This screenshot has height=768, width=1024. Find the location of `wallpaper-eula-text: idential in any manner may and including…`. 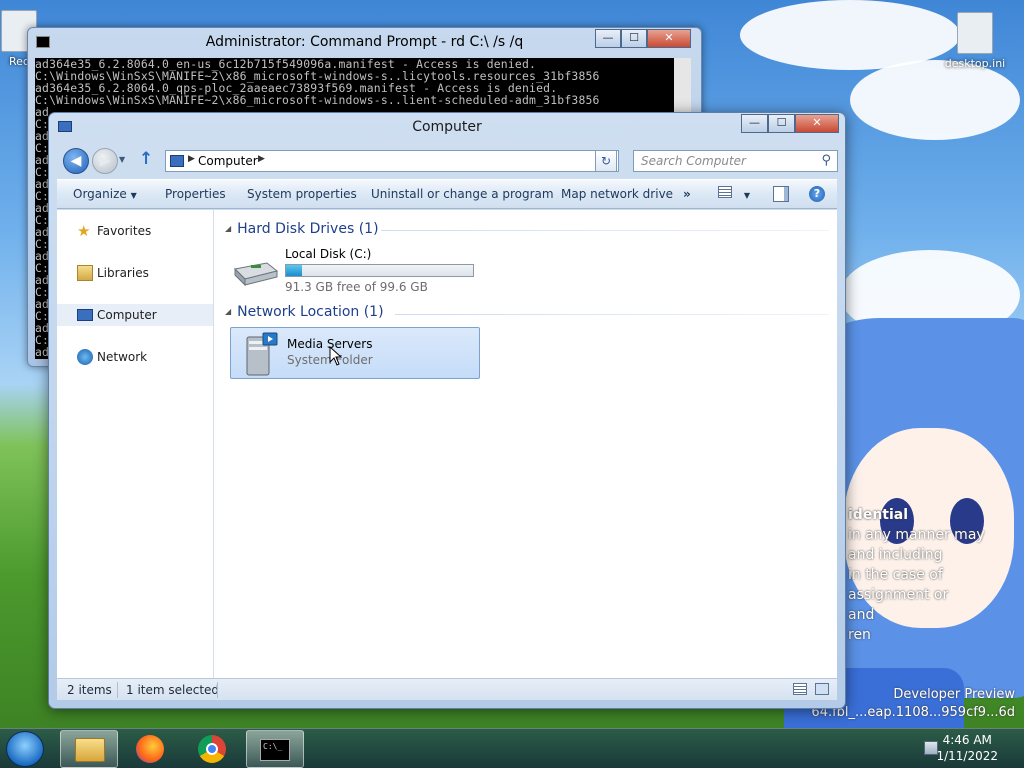

wallpaper-eula-text: idential in any manner may and including… is located at coordinates (916, 575).